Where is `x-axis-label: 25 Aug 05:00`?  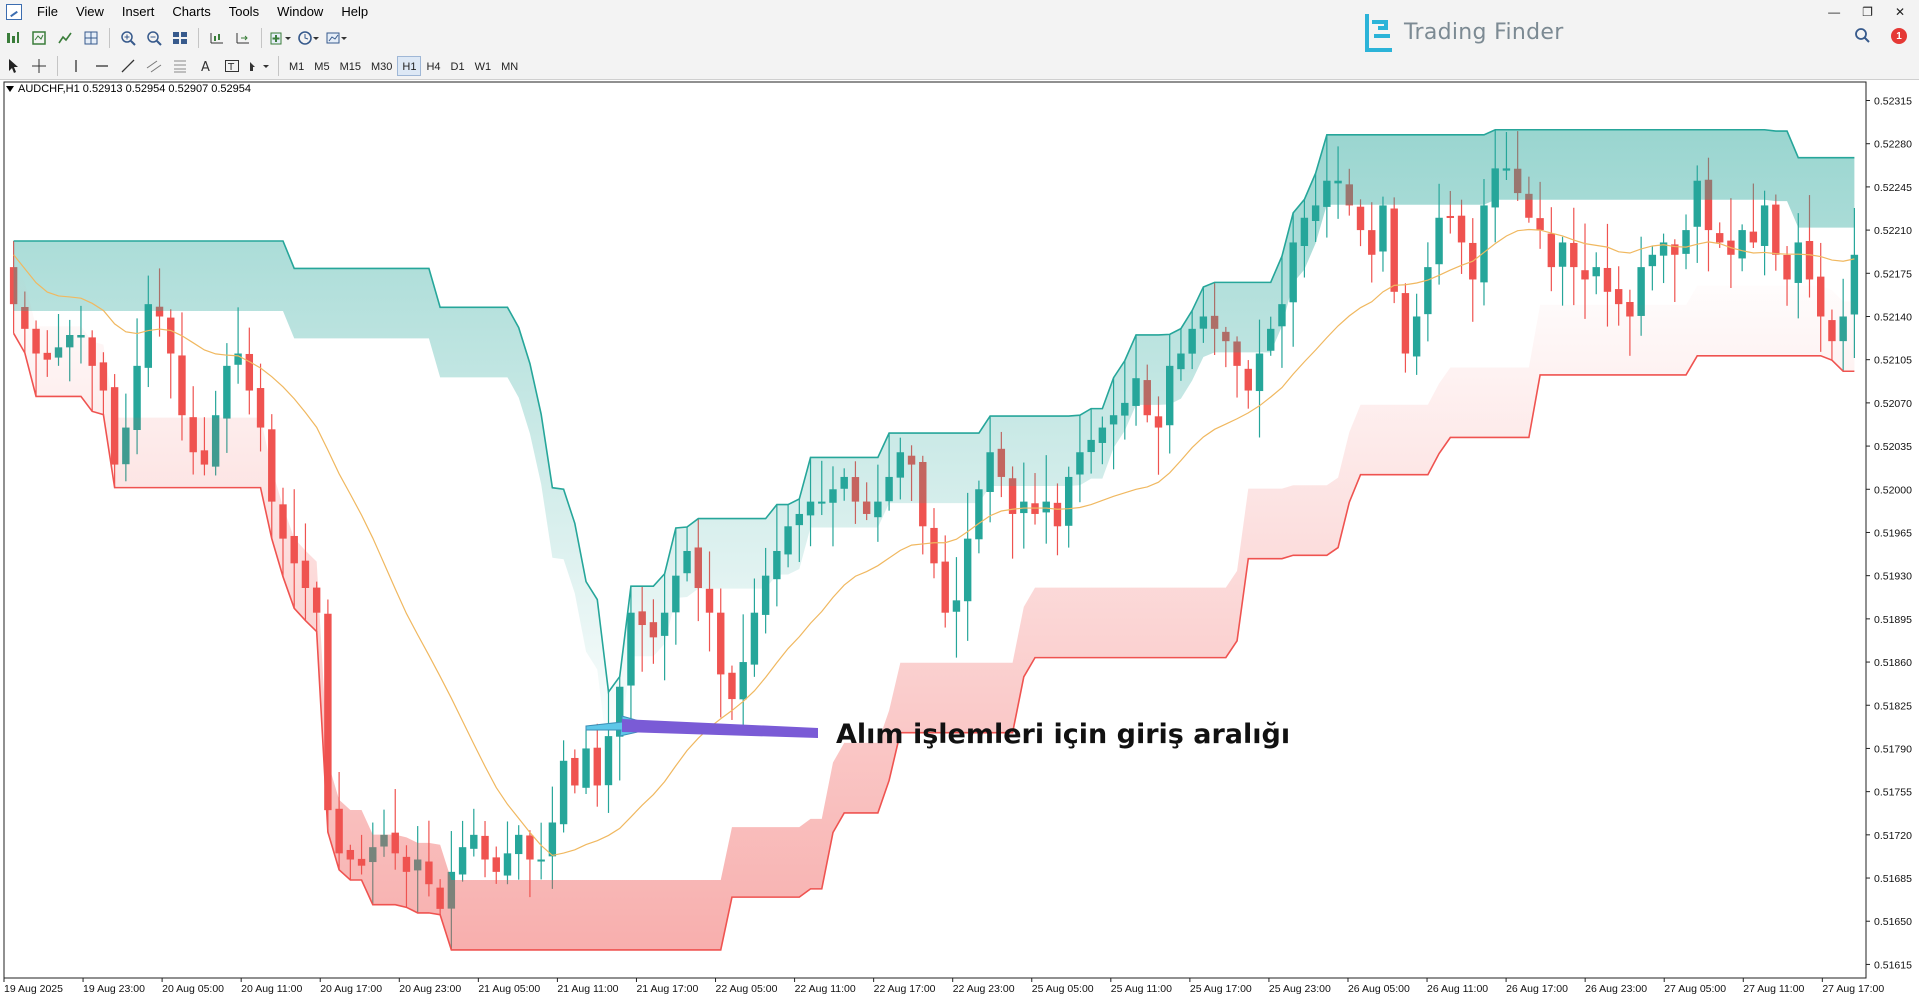 x-axis-label: 25 Aug 05:00 is located at coordinates (1063, 989).